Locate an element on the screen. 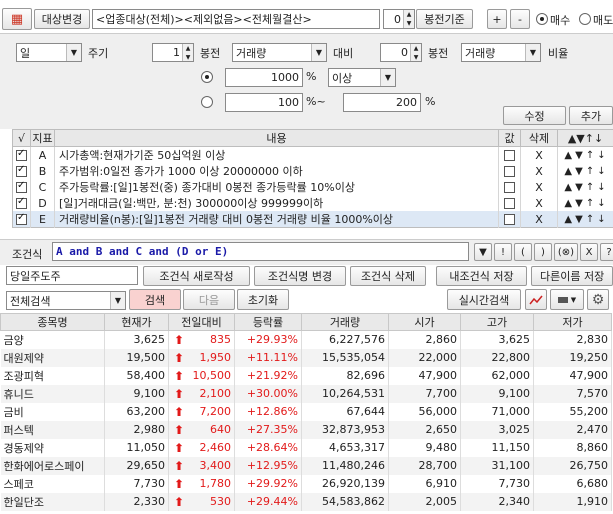  row-content: [일]거래대금(일:백만, 분:천) 300000이상 999999이하 is located at coordinates (276, 203).